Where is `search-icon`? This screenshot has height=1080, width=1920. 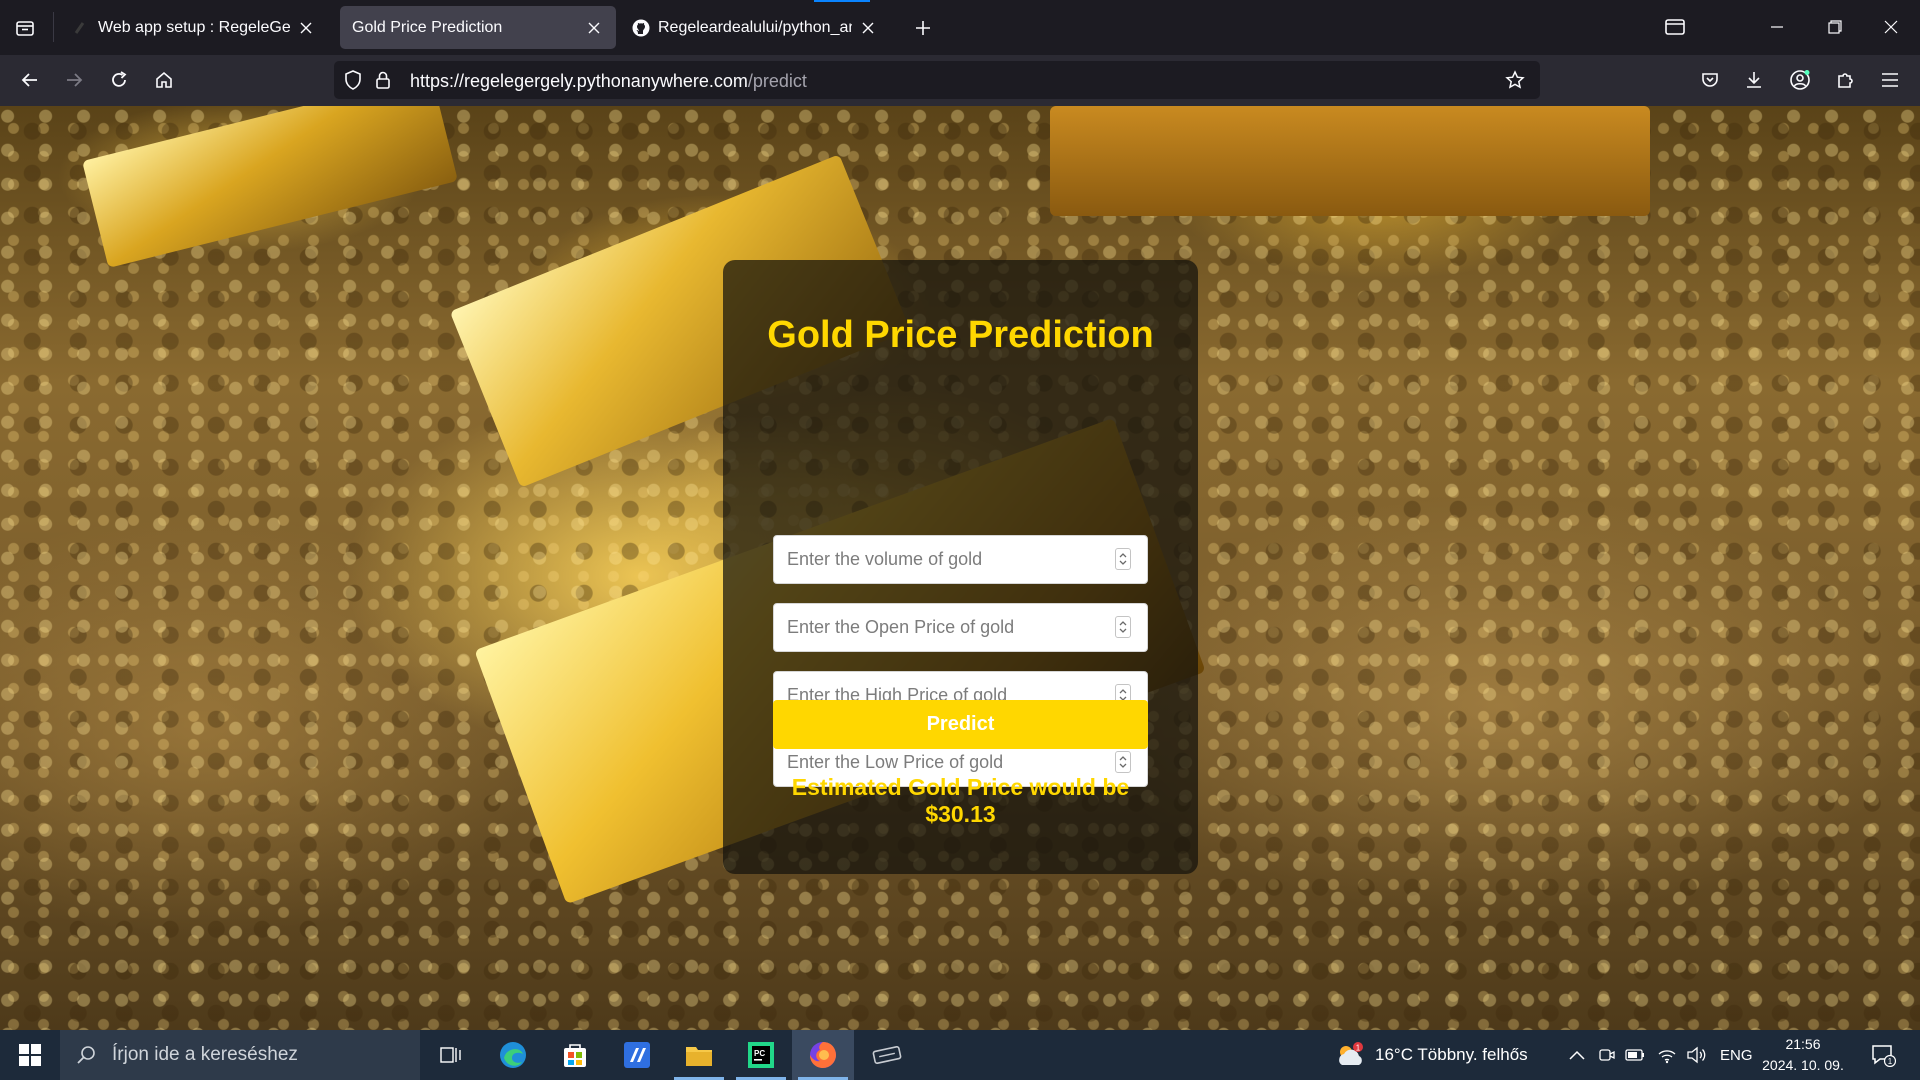 search-icon is located at coordinates (86, 1055).